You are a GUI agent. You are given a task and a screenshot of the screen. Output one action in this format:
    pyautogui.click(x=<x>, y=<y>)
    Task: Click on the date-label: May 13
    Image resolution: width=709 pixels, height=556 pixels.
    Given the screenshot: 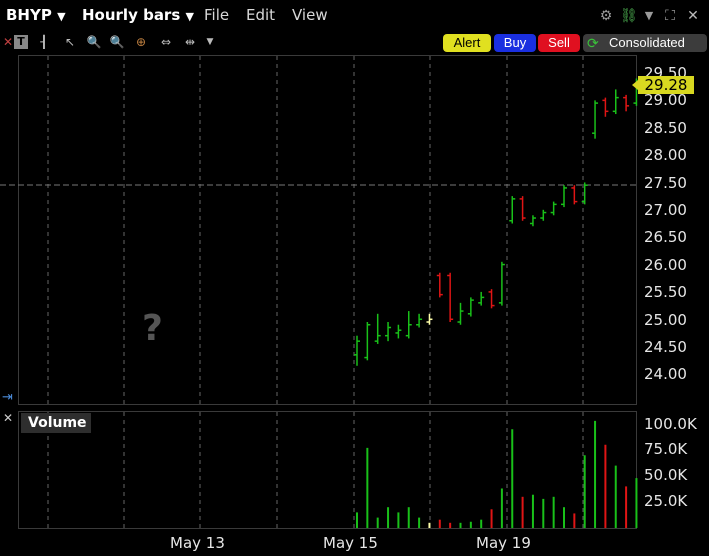 What is the action you would take?
    pyautogui.click(x=197, y=543)
    